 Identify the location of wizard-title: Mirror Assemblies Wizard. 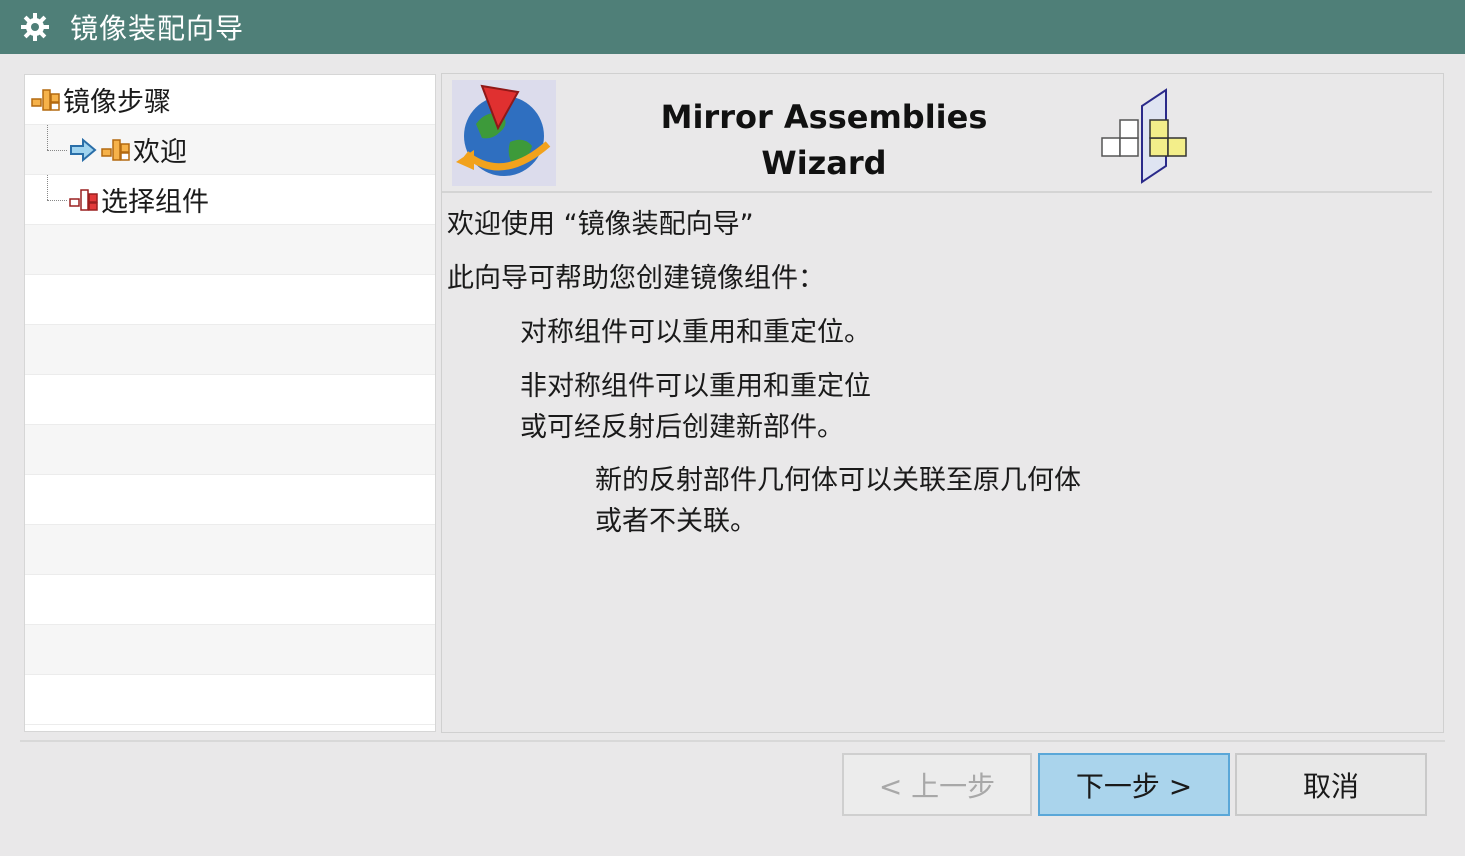
(824, 140).